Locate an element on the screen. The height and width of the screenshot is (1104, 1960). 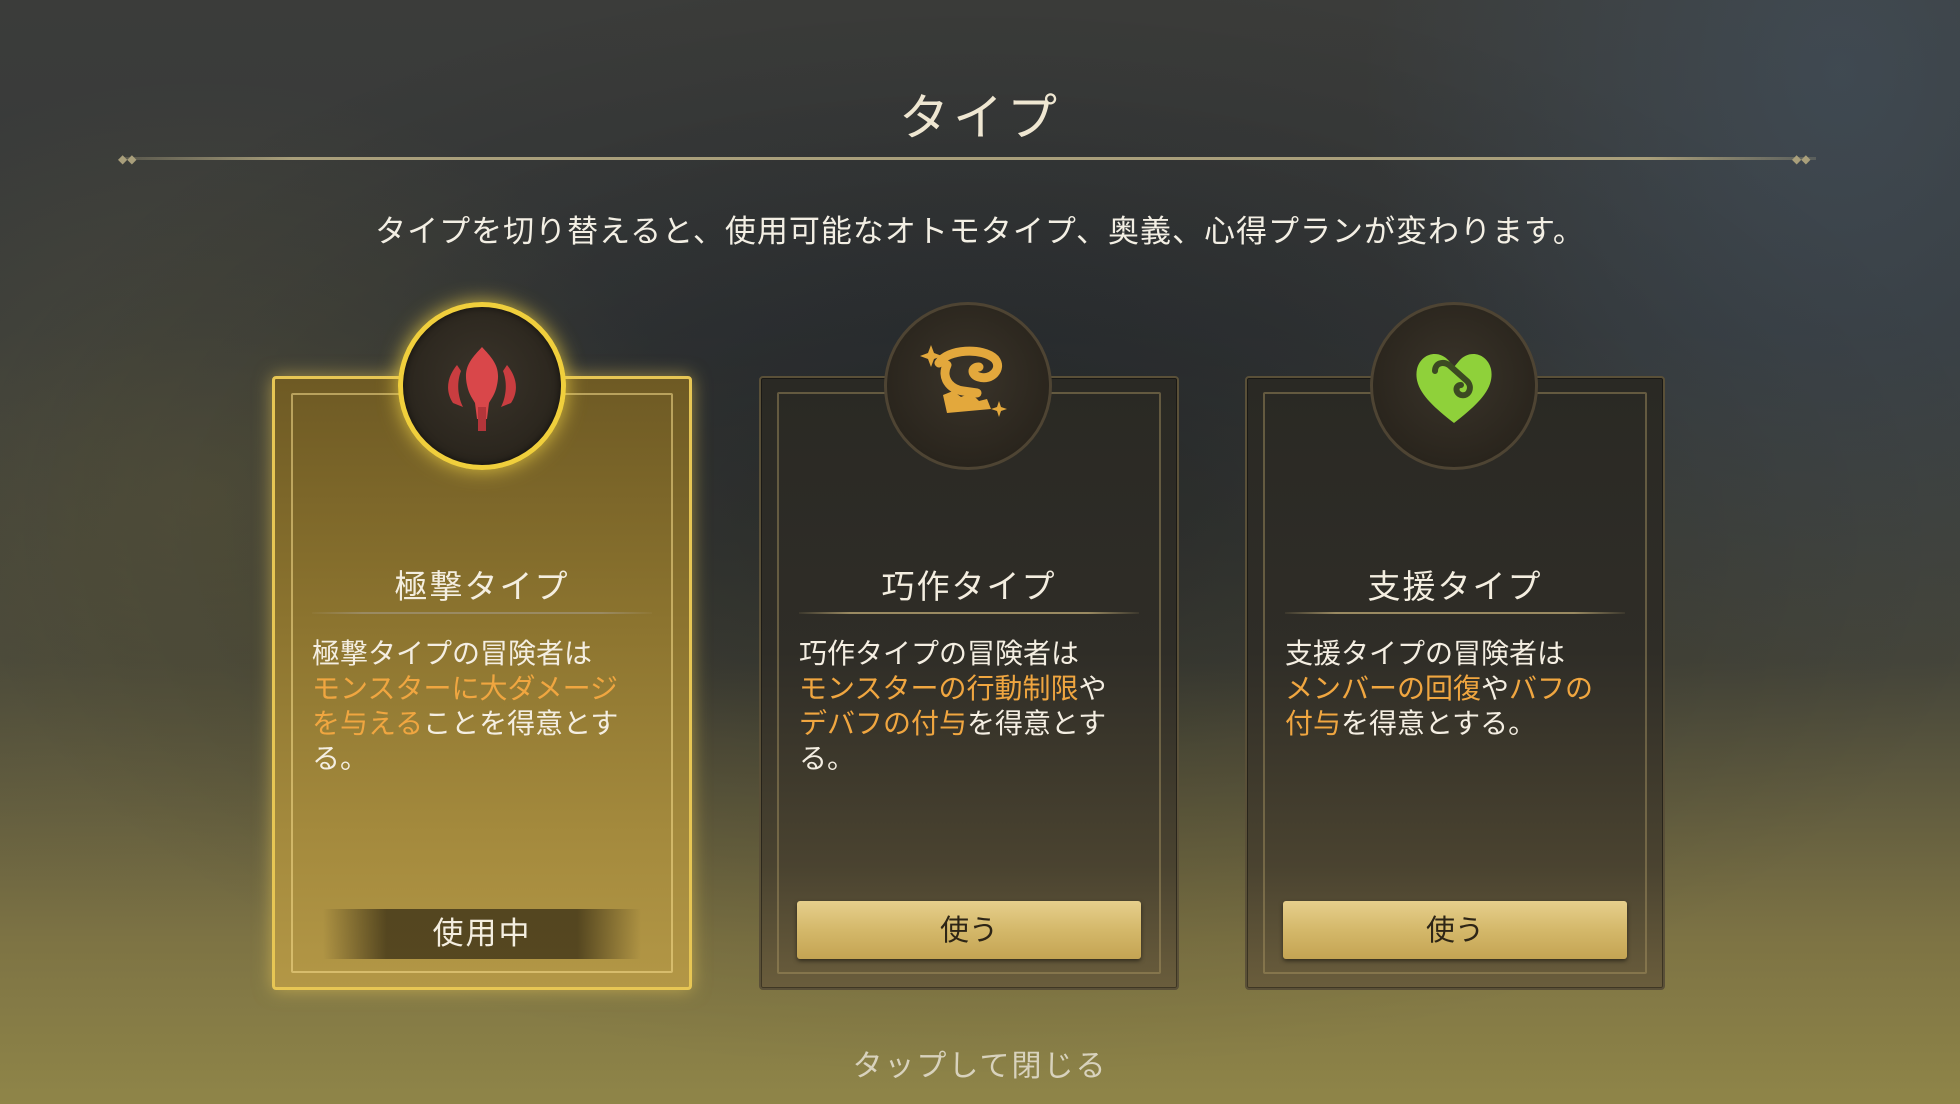
page-title: タイプ is located at coordinates (980, 118).